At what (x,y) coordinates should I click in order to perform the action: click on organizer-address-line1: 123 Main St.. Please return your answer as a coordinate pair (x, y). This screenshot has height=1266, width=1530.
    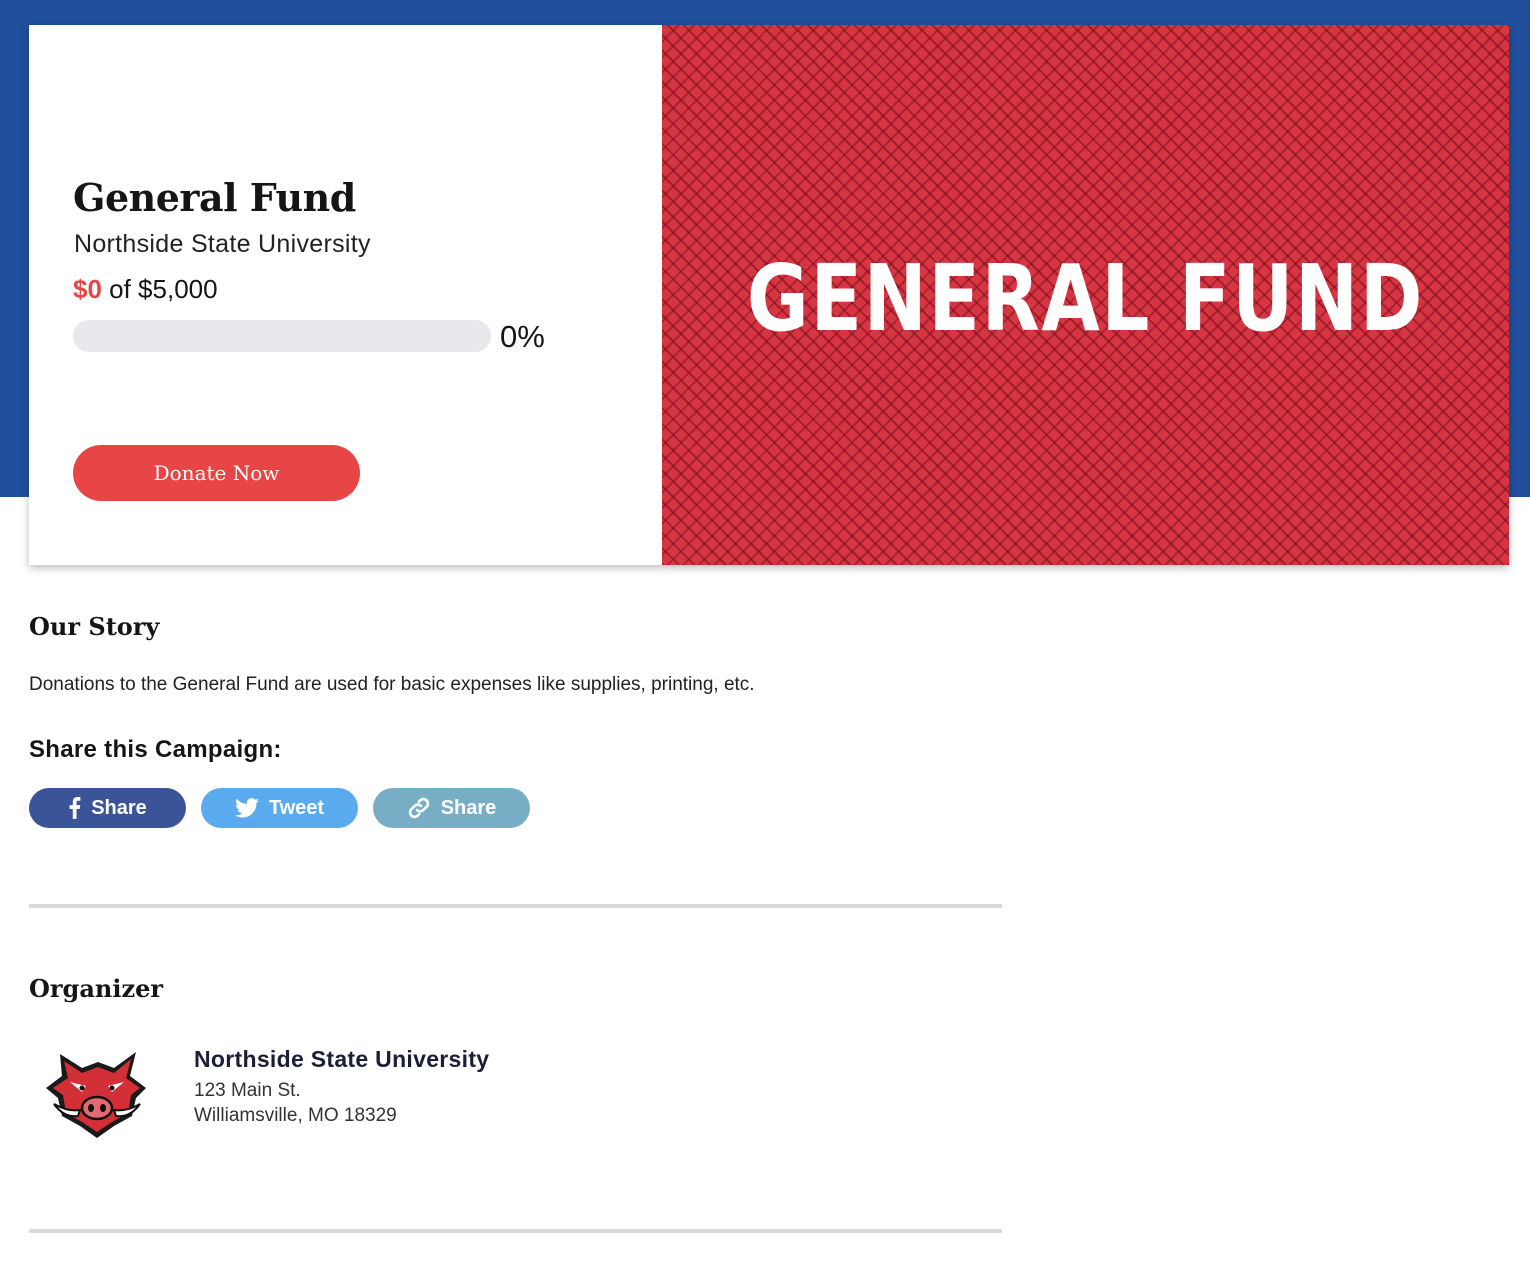
    Looking at the image, I should click on (247, 1090).